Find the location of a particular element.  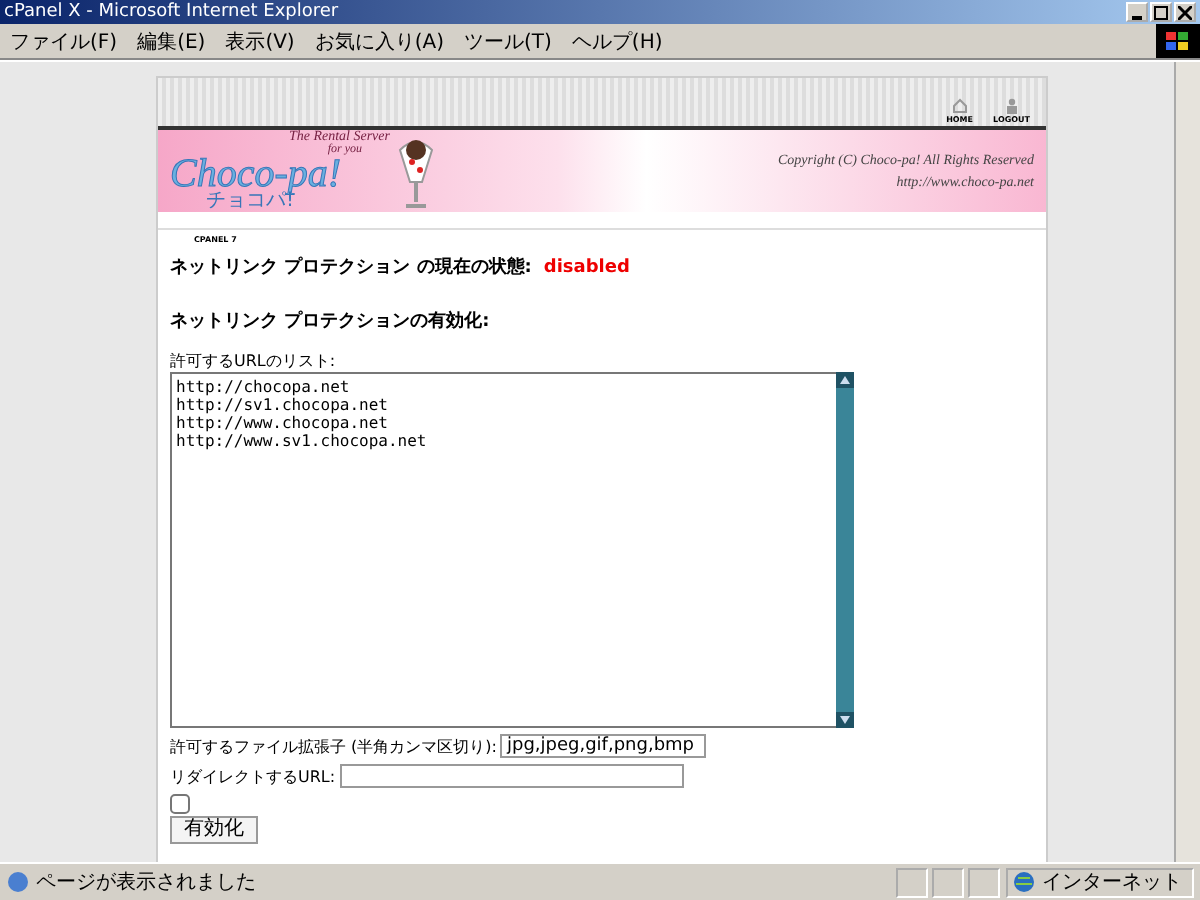

field-label: 許可するファイル拡張子 (半角カンマ区切り): is located at coordinates (333, 746).